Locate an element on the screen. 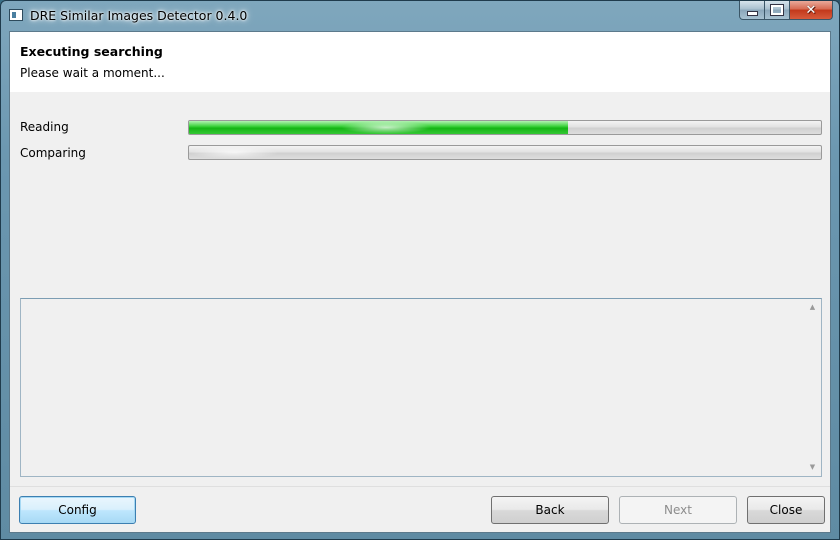 The height and width of the screenshot is (540, 840). minimize-icon is located at coordinates (752, 13).